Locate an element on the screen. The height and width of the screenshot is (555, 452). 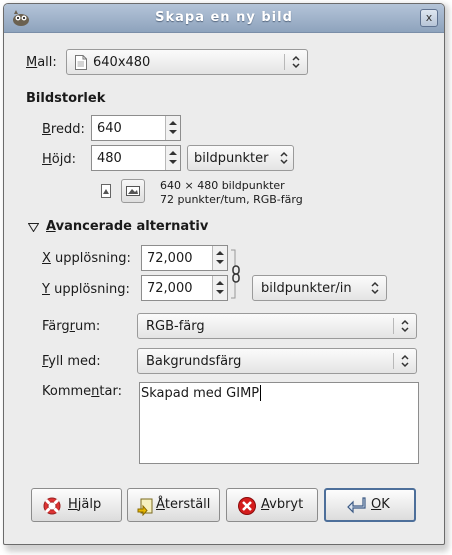
portrait-button is located at coordinates (107, 192).